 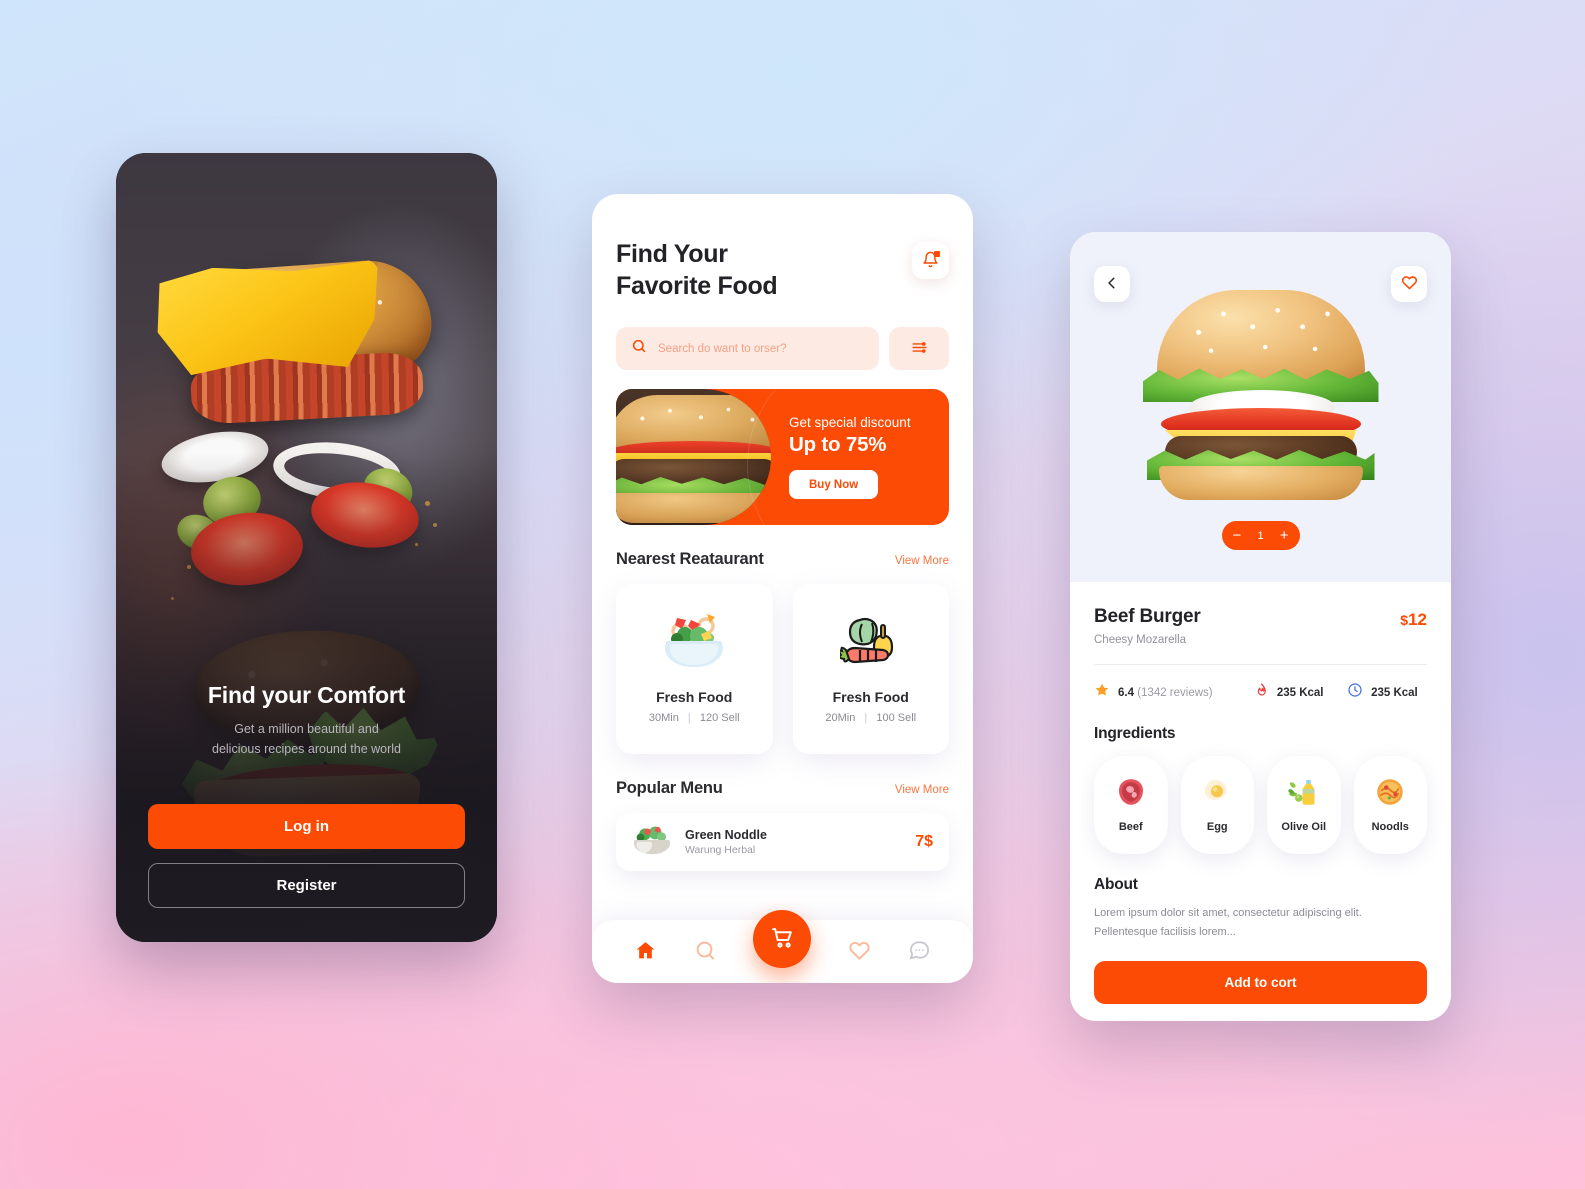 I want to click on tab-home, so click(x=645, y=952).